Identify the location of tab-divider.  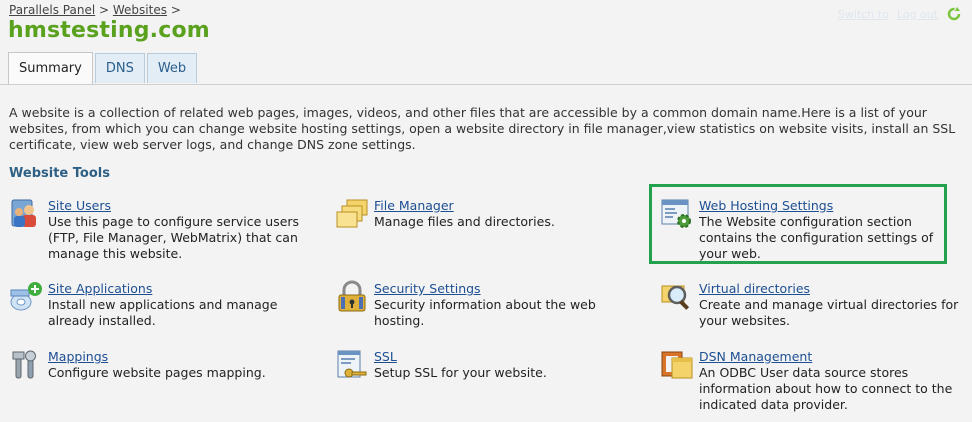
(486, 84).